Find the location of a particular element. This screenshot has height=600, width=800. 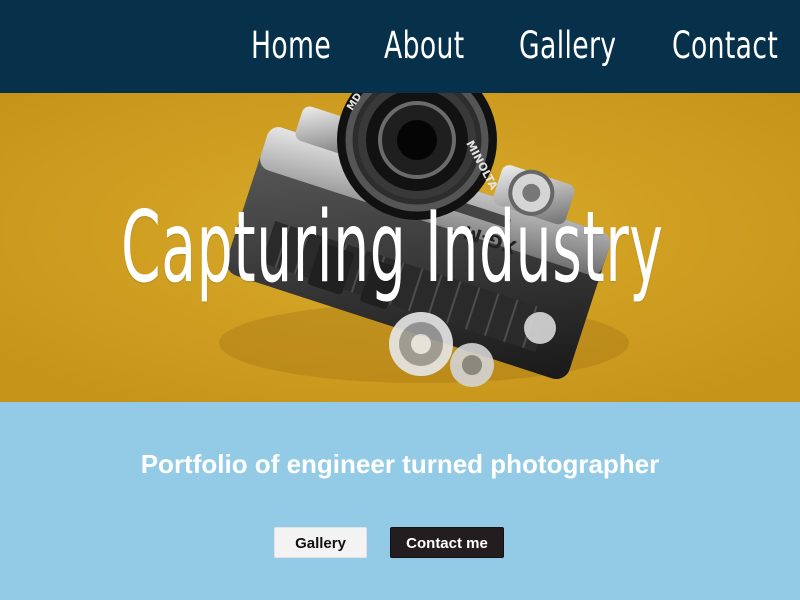

nav-about-link: About is located at coordinates (424, 46).